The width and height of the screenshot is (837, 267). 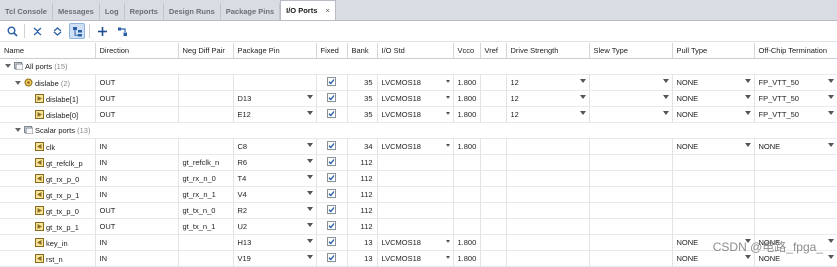 What do you see at coordinates (275, 114) in the screenshot?
I see `package-pin-cell: E12` at bounding box center [275, 114].